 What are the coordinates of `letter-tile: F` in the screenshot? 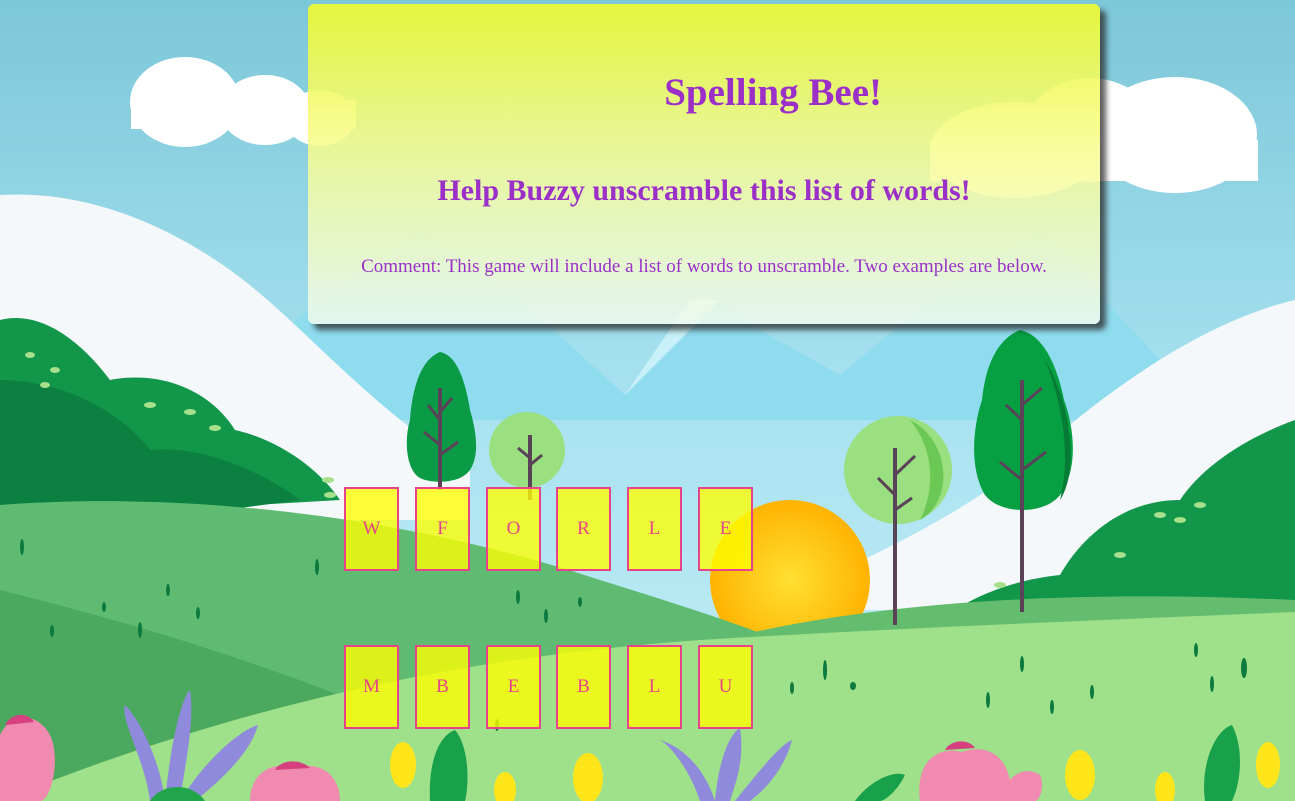 It's located at (442, 529).